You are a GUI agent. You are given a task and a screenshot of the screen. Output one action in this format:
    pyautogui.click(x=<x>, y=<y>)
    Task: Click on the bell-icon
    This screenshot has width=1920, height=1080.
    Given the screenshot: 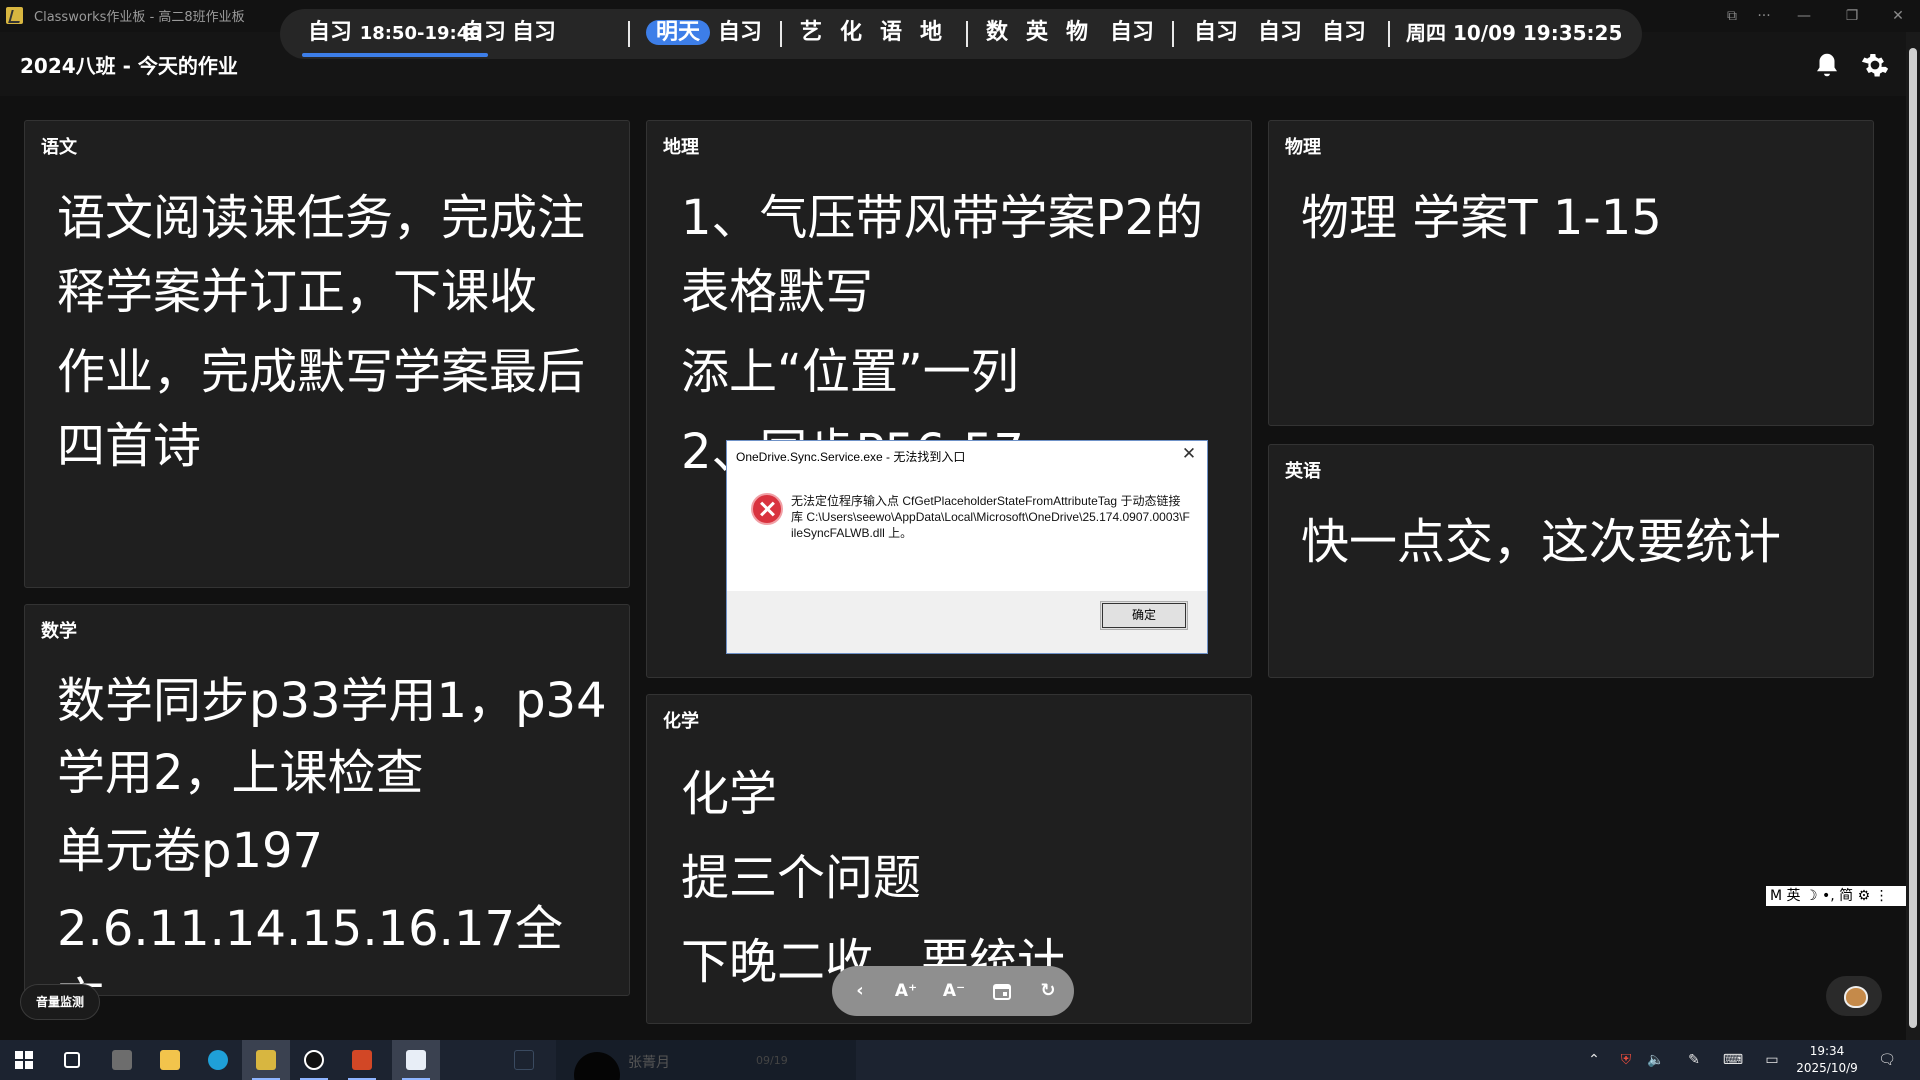 What is the action you would take?
    pyautogui.click(x=1827, y=65)
    